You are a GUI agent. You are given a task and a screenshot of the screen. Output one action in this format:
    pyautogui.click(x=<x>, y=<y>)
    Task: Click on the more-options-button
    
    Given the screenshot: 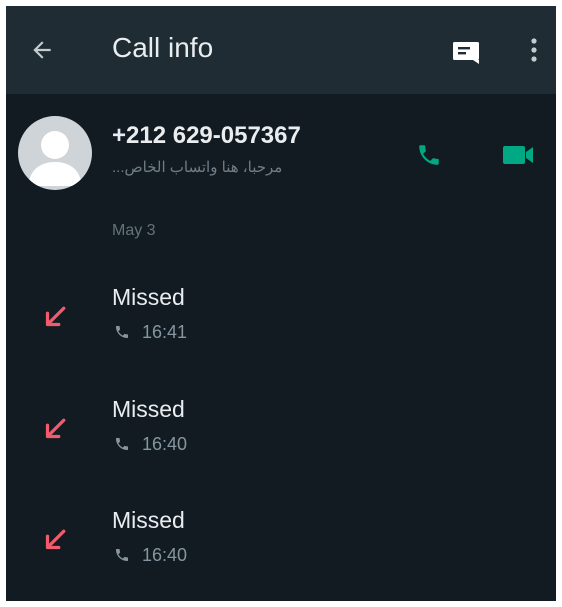 What is the action you would take?
    pyautogui.click(x=534, y=50)
    